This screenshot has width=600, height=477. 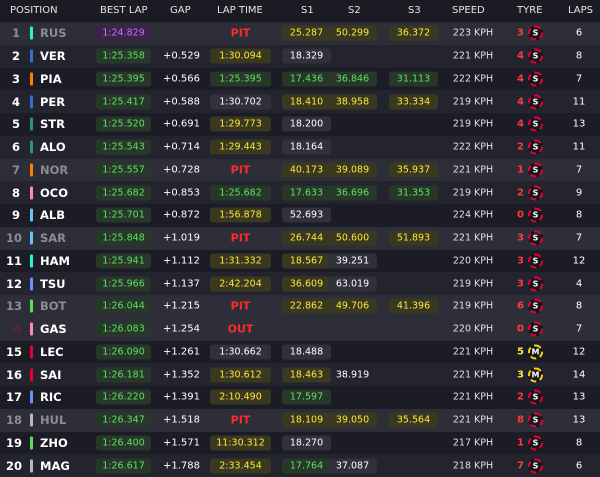 What do you see at coordinates (15, 33) in the screenshot?
I see `position-number: 1` at bounding box center [15, 33].